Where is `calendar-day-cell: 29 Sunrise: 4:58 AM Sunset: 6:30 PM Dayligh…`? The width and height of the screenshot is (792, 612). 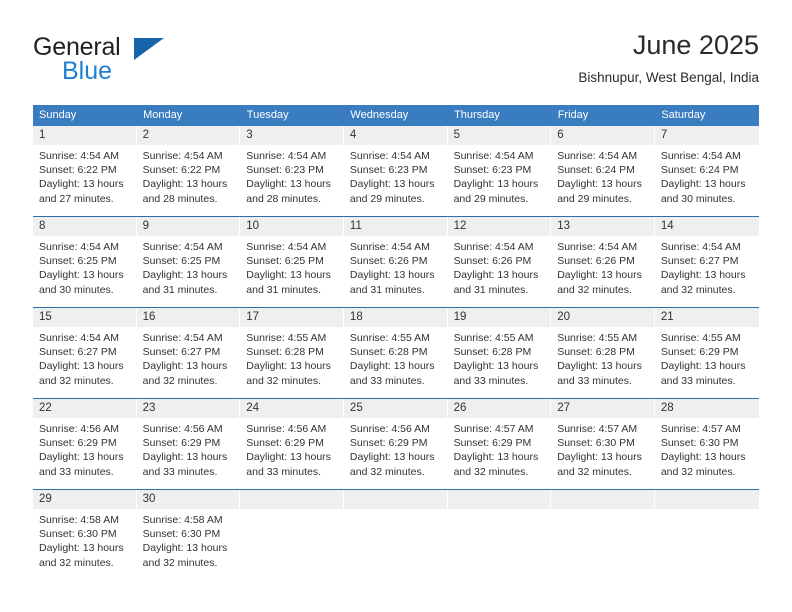 calendar-day-cell: 29 Sunrise: 4:58 AM Sunset: 6:30 PM Dayligh… is located at coordinates (85, 534).